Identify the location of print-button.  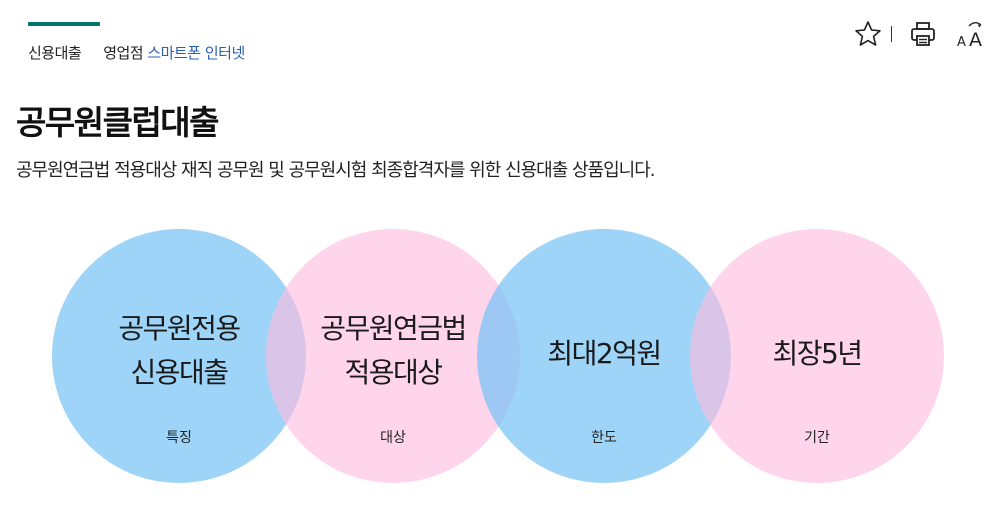
(923, 34).